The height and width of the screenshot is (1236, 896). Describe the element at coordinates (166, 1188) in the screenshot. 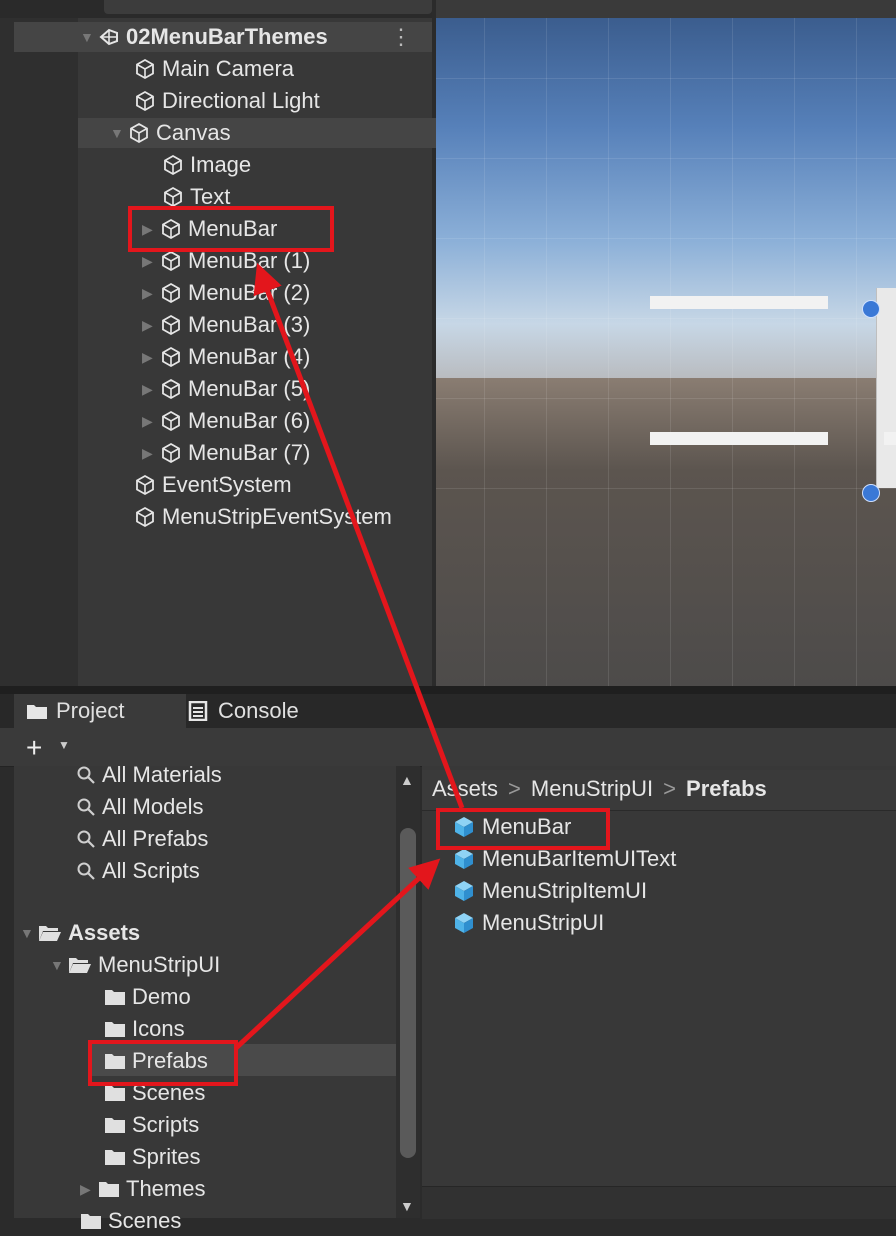

I see `row-label: Themes` at that location.